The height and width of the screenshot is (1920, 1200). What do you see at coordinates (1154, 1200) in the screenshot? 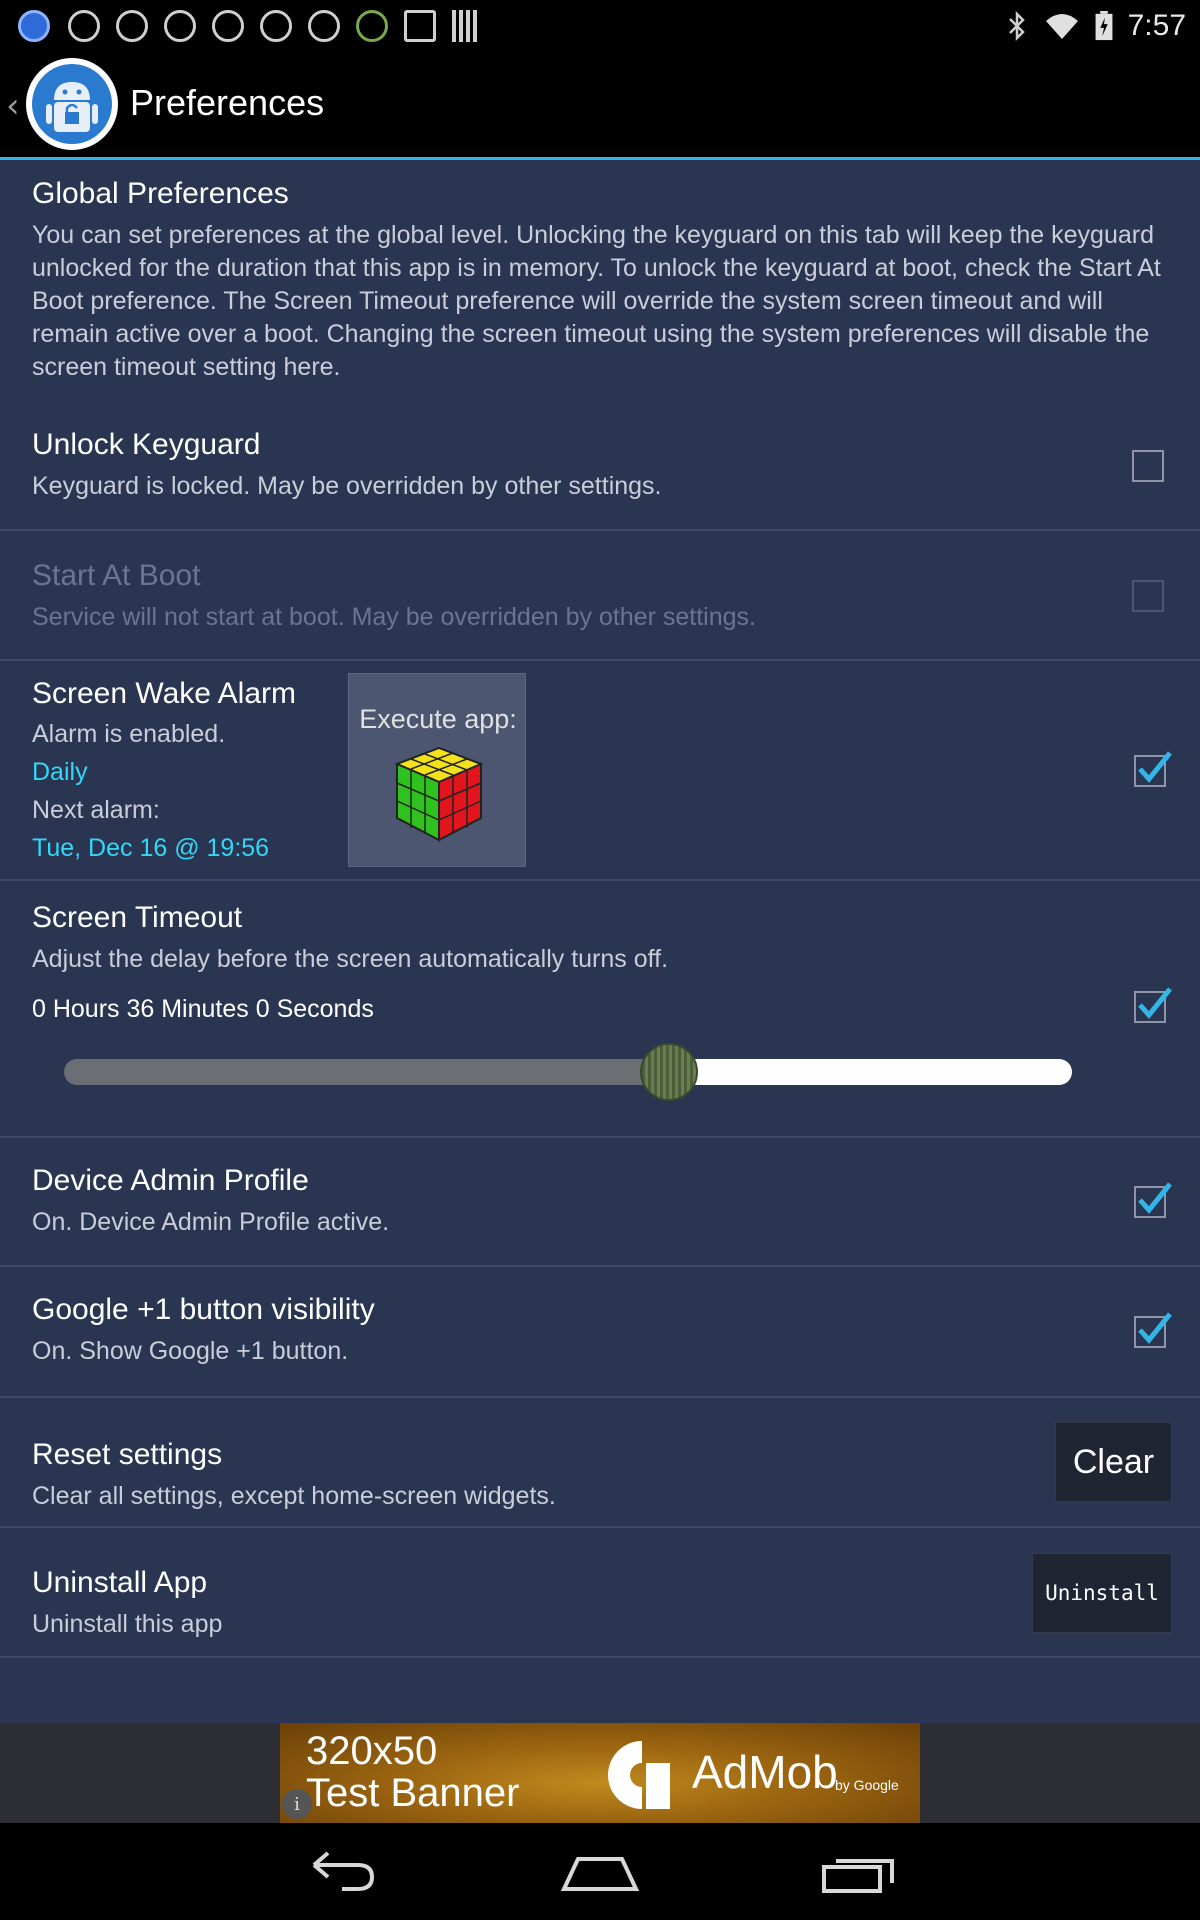
I see `device-admin-checkbox` at bounding box center [1154, 1200].